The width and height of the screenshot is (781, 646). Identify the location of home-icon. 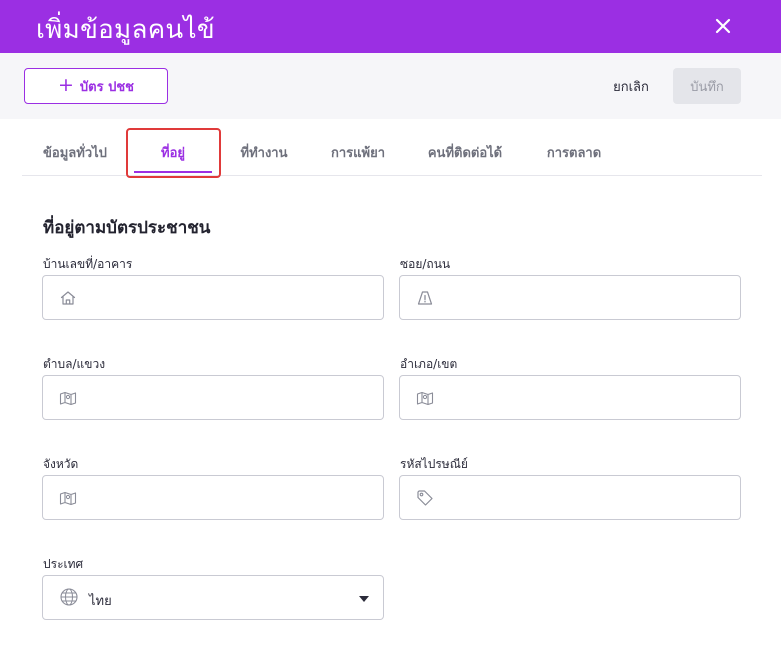
(68, 298).